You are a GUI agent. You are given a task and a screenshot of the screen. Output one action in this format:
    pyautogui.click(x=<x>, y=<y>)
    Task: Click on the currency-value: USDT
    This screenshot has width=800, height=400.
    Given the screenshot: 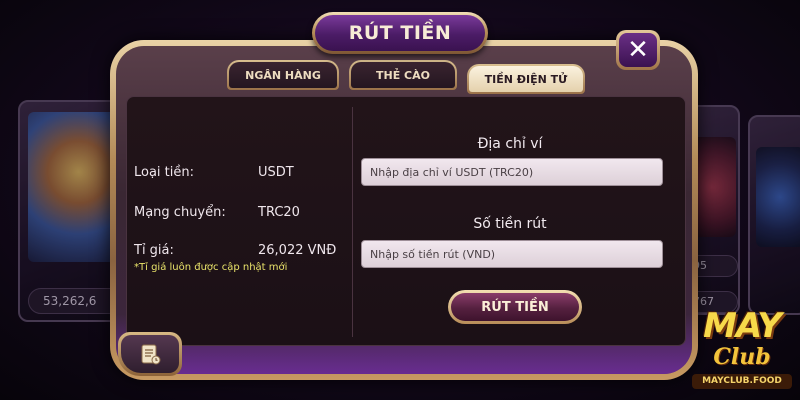 What is the action you would take?
    pyautogui.click(x=276, y=172)
    